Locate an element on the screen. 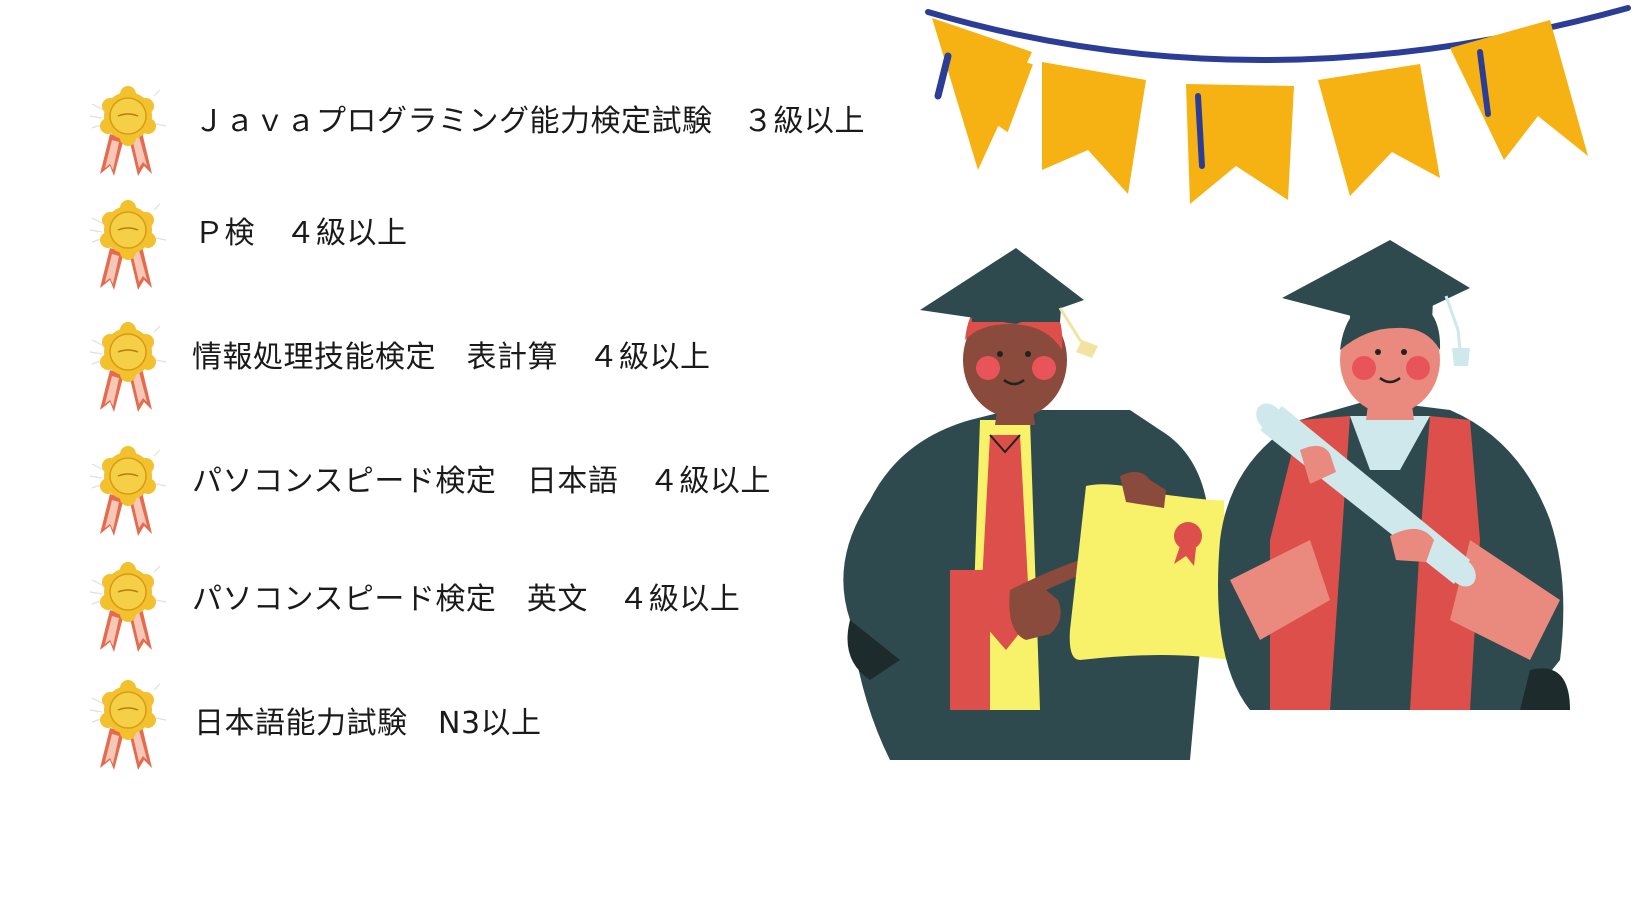  list-item: 日本語能力試験 N3以上 is located at coordinates (498, 726).